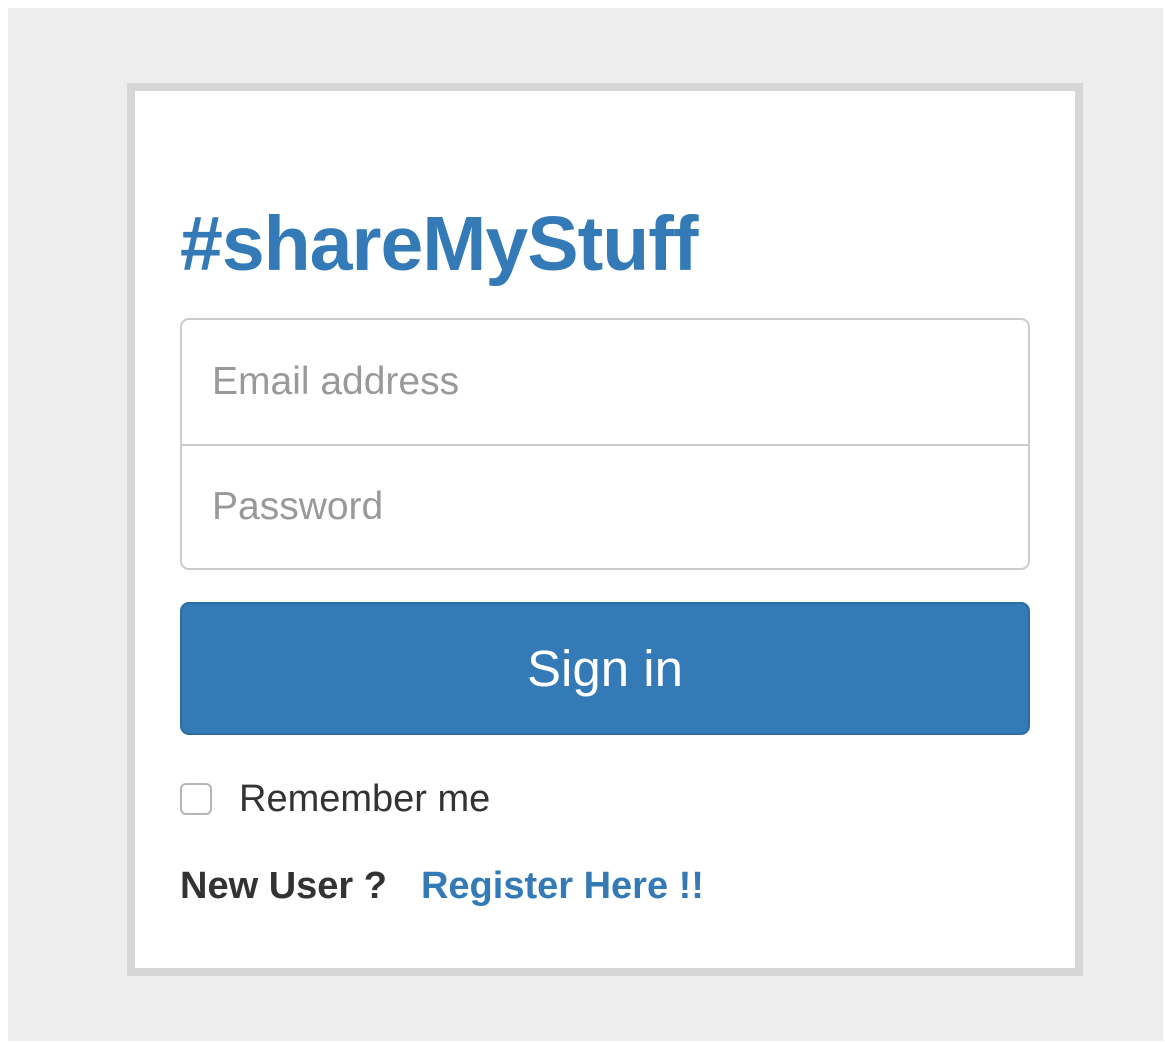 This screenshot has width=1165, height=1043. What do you see at coordinates (364, 799) in the screenshot?
I see `remember-me-label: Remember me` at bounding box center [364, 799].